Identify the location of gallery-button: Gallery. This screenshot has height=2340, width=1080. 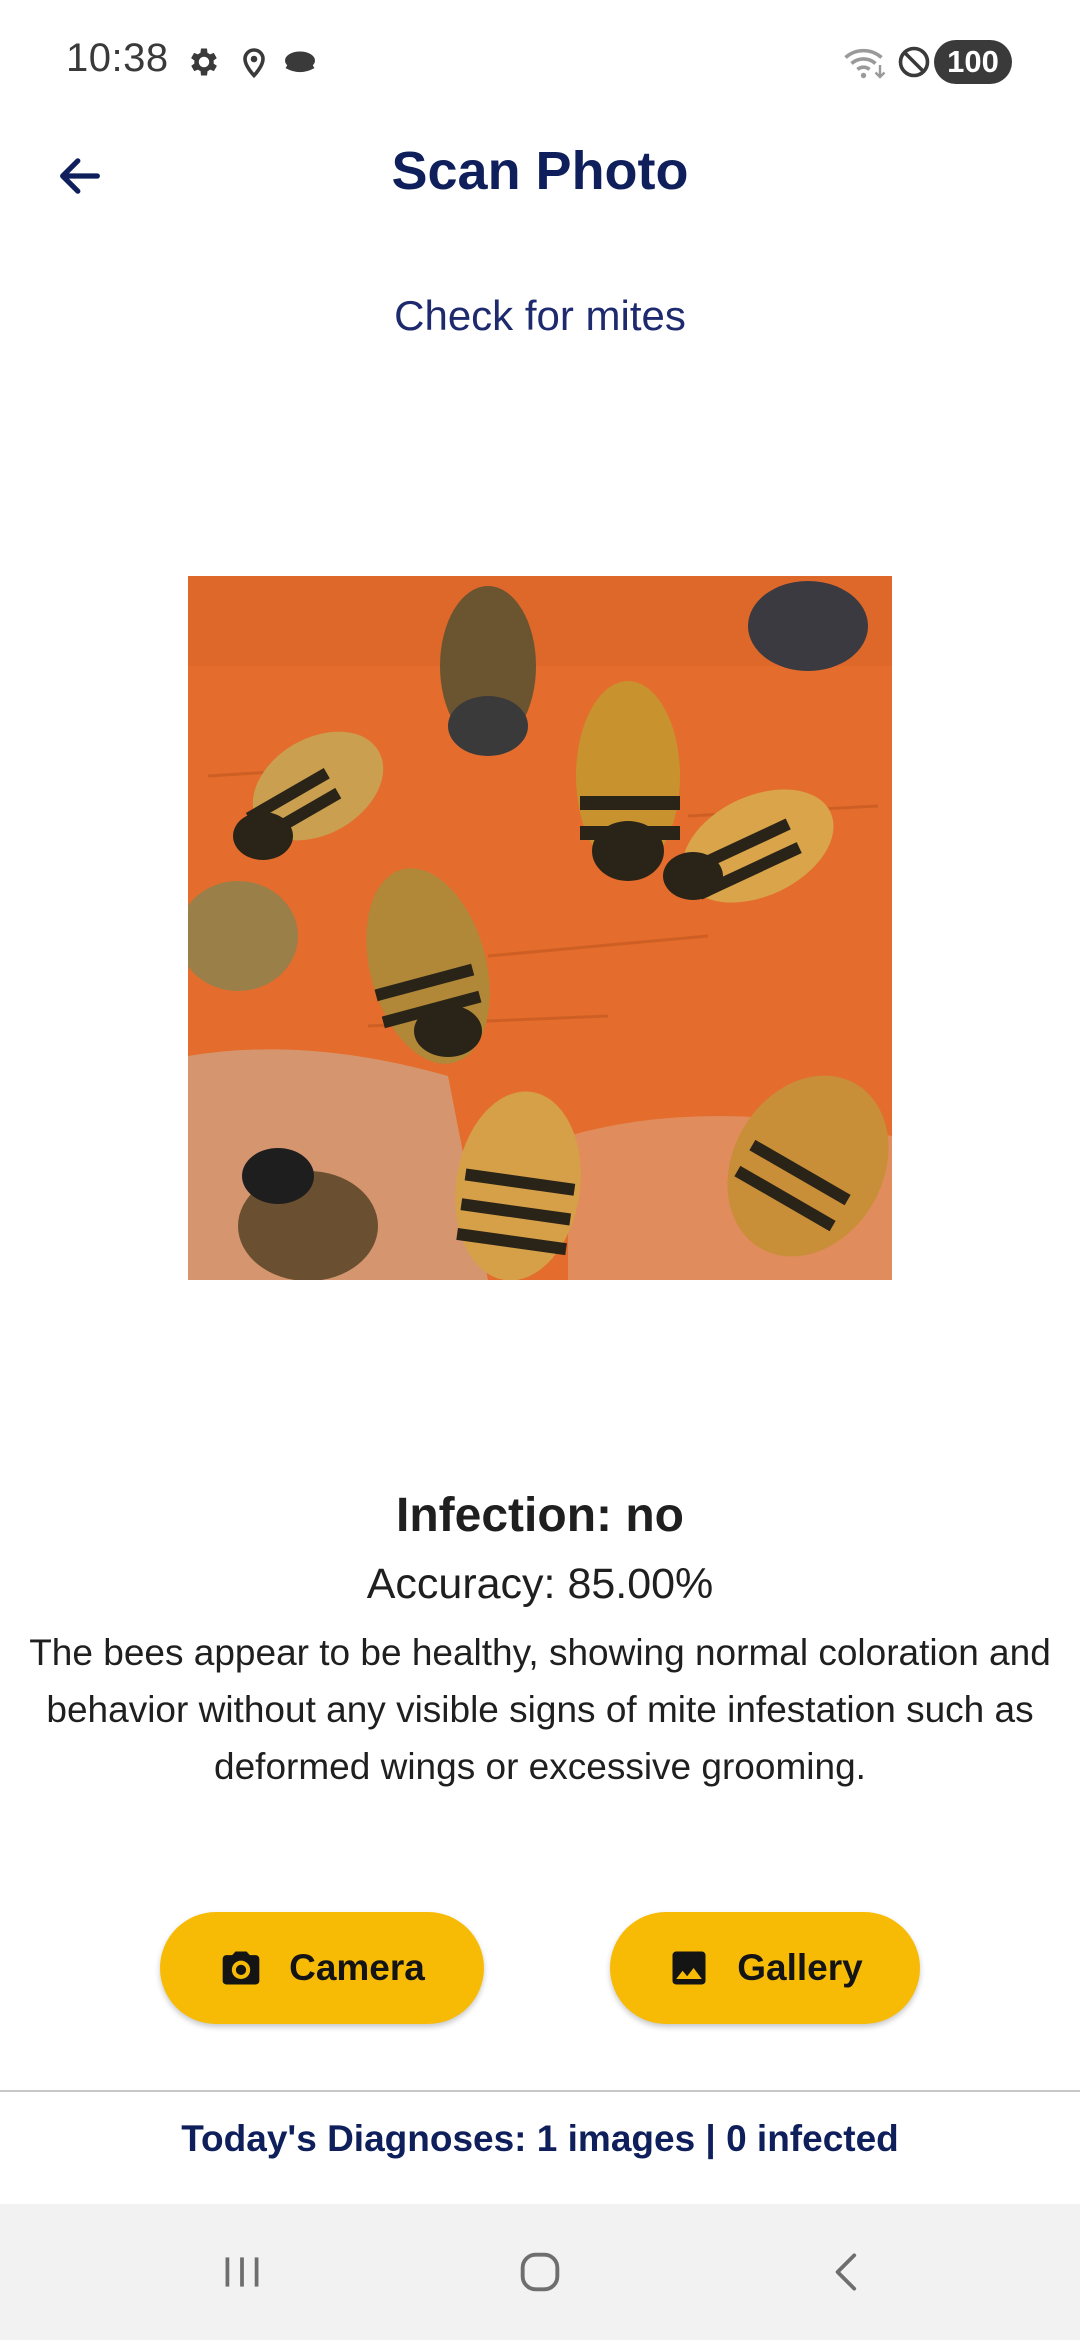
(765, 1968).